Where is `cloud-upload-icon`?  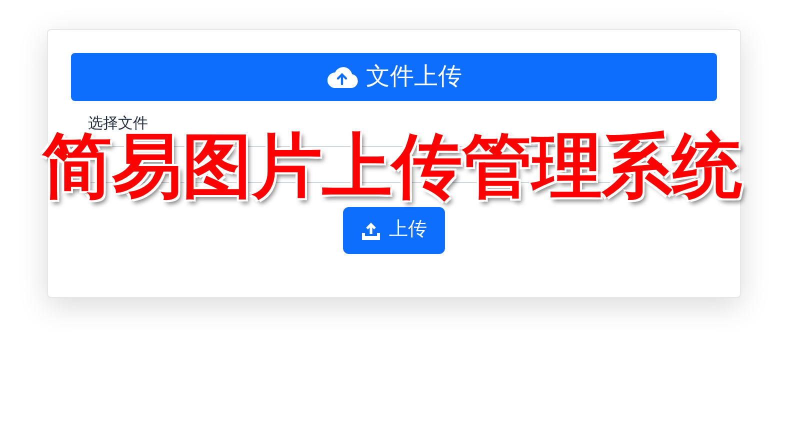 cloud-upload-icon is located at coordinates (342, 77).